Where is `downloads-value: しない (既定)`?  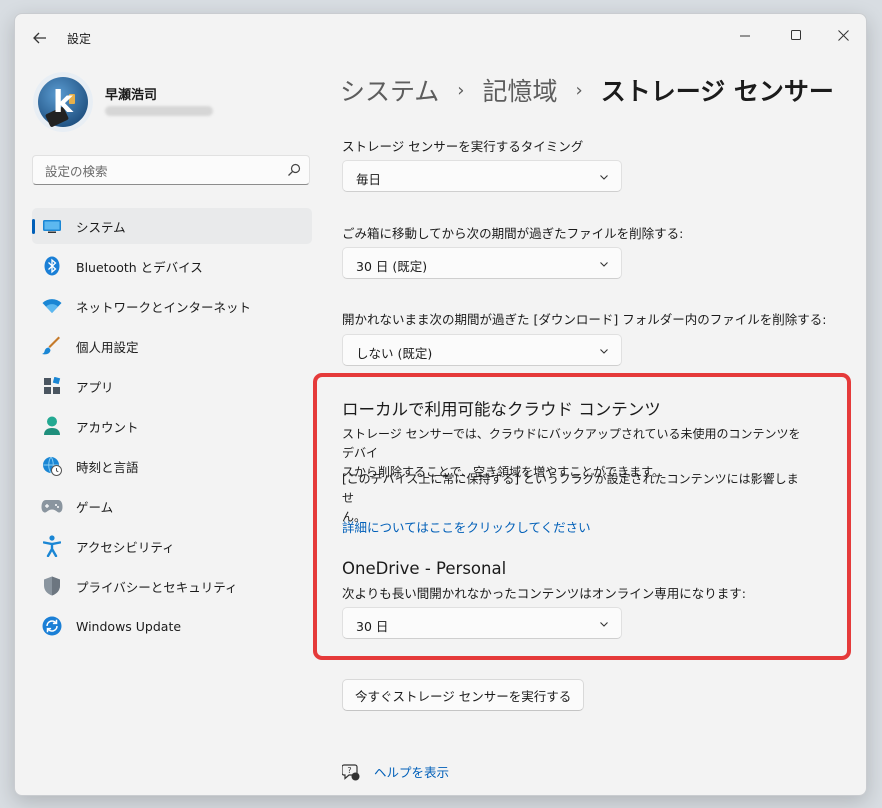
downloads-value: しない (既定) is located at coordinates (394, 353).